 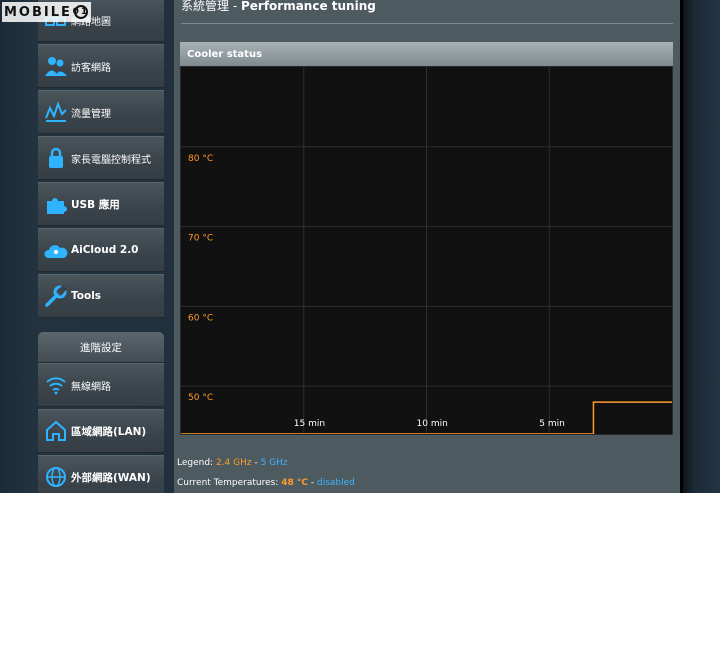 I want to click on sidebar-item-label: 外部網路(WAN), so click(x=111, y=477).